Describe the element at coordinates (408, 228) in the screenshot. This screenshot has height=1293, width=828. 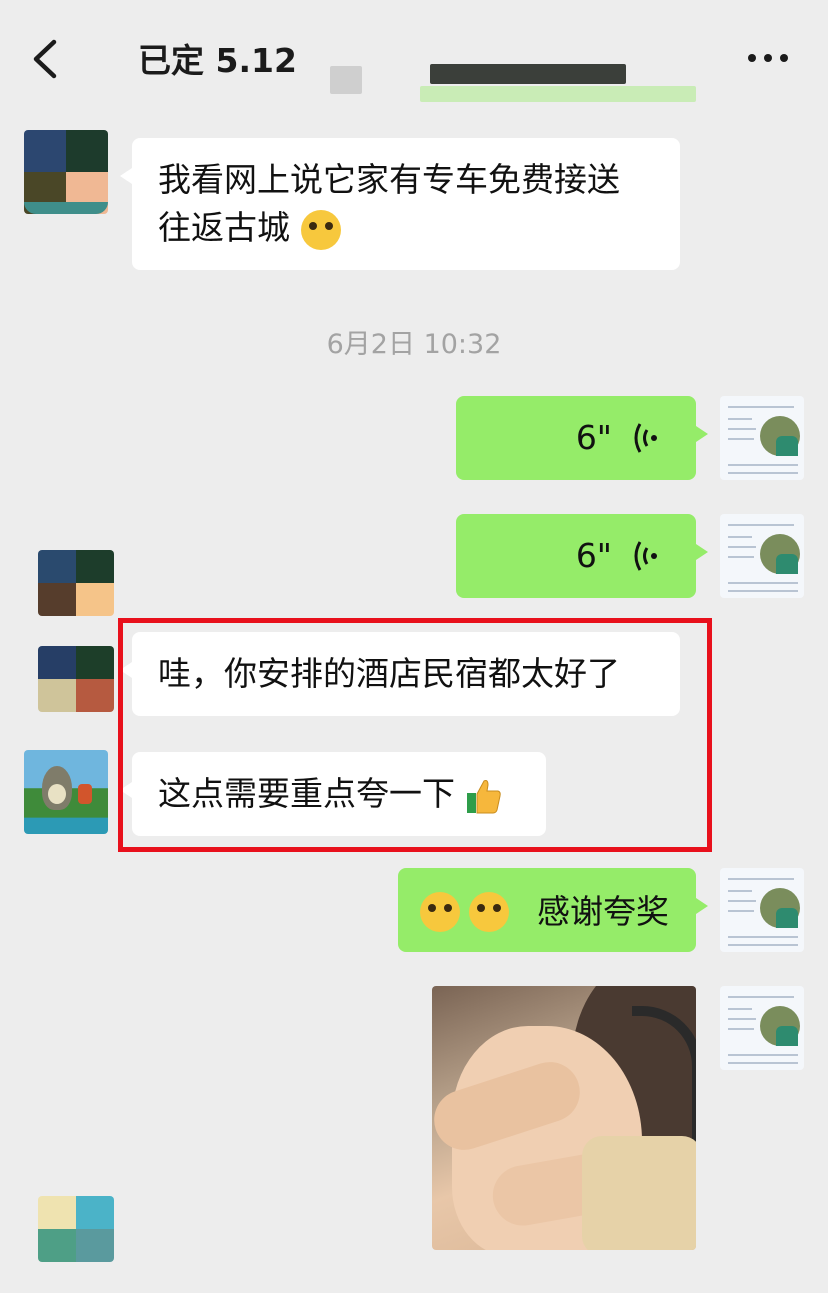
I see `message-text-line2: 往返古城` at that location.